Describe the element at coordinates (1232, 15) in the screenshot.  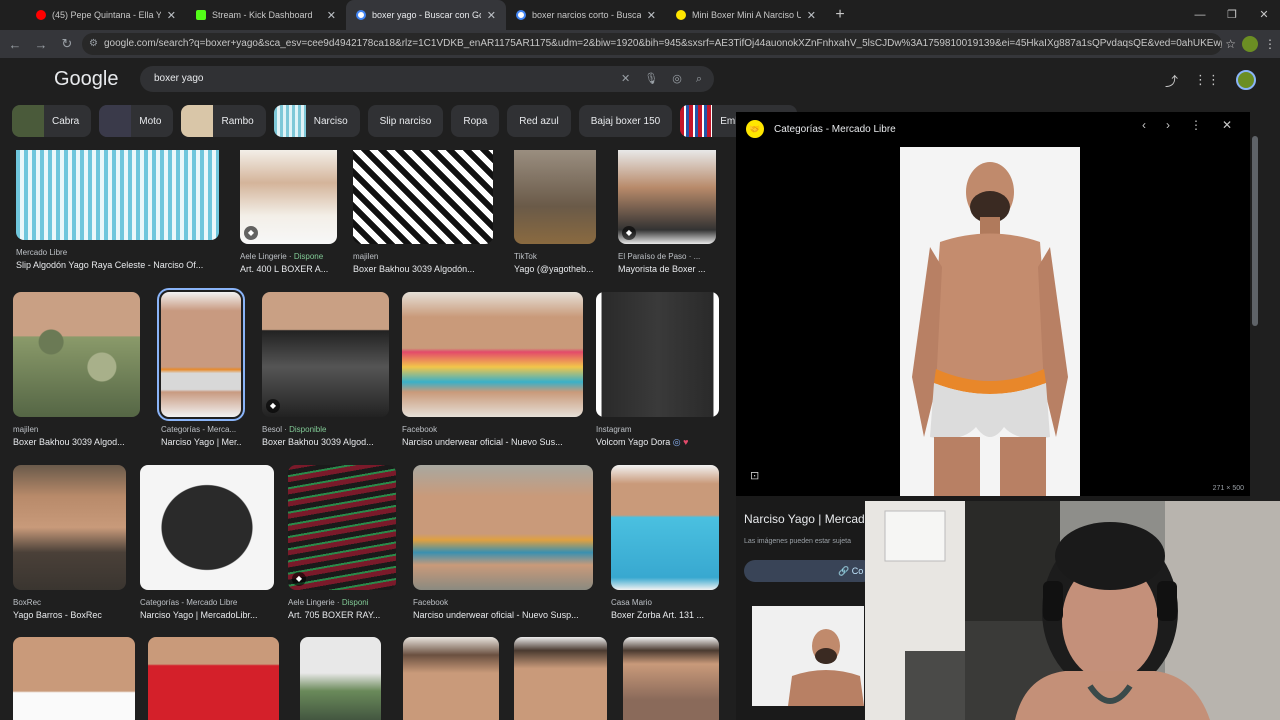
I see `maximize-icon: ❐` at that location.